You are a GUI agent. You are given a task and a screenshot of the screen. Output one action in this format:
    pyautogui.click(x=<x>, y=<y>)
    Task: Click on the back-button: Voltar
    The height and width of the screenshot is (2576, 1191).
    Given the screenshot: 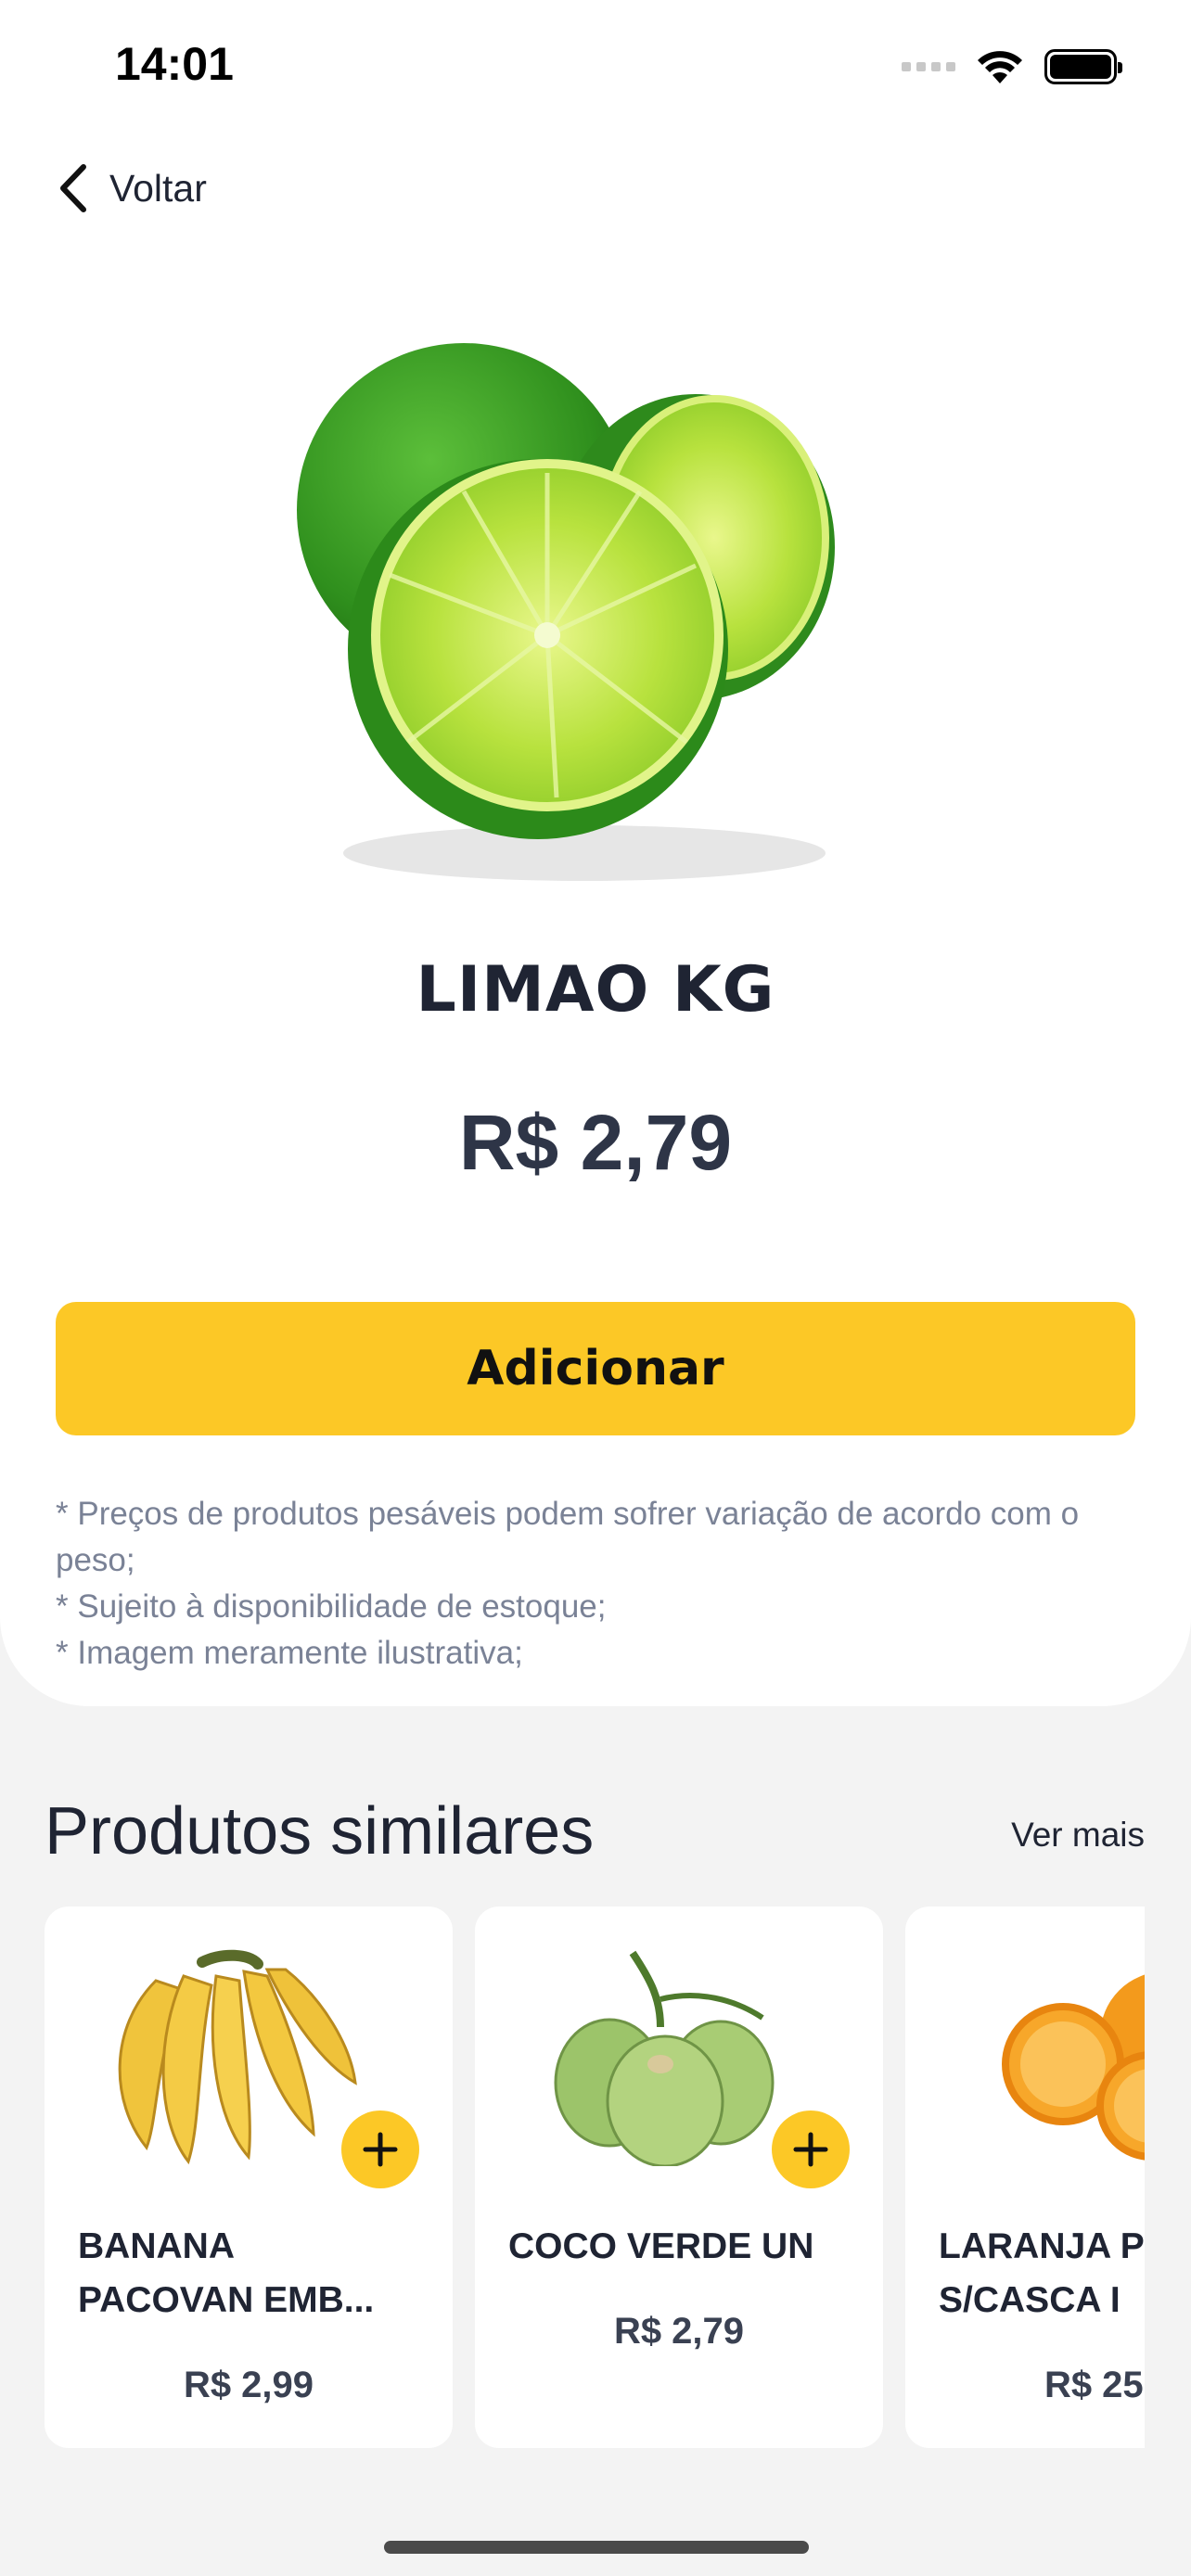 What is the action you would take?
    pyautogui.click(x=132, y=188)
    